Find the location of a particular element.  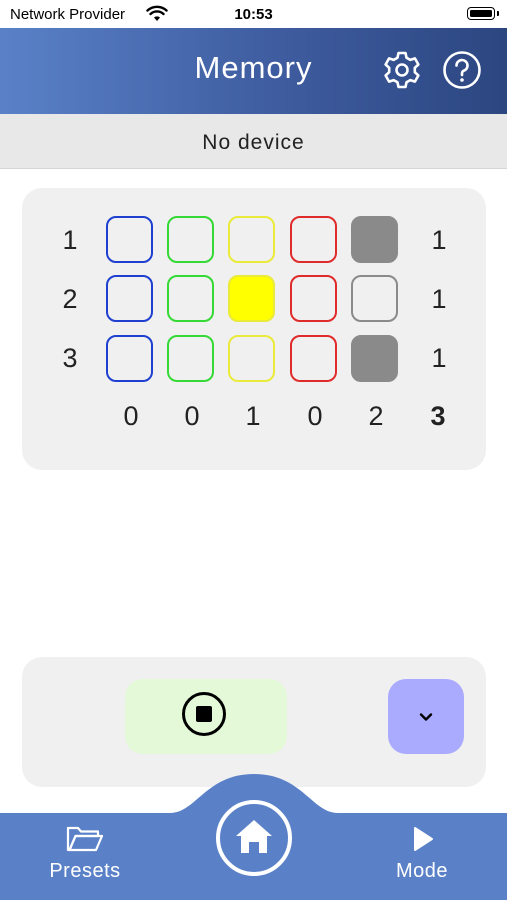

battery-icon is located at coordinates (481, 13).